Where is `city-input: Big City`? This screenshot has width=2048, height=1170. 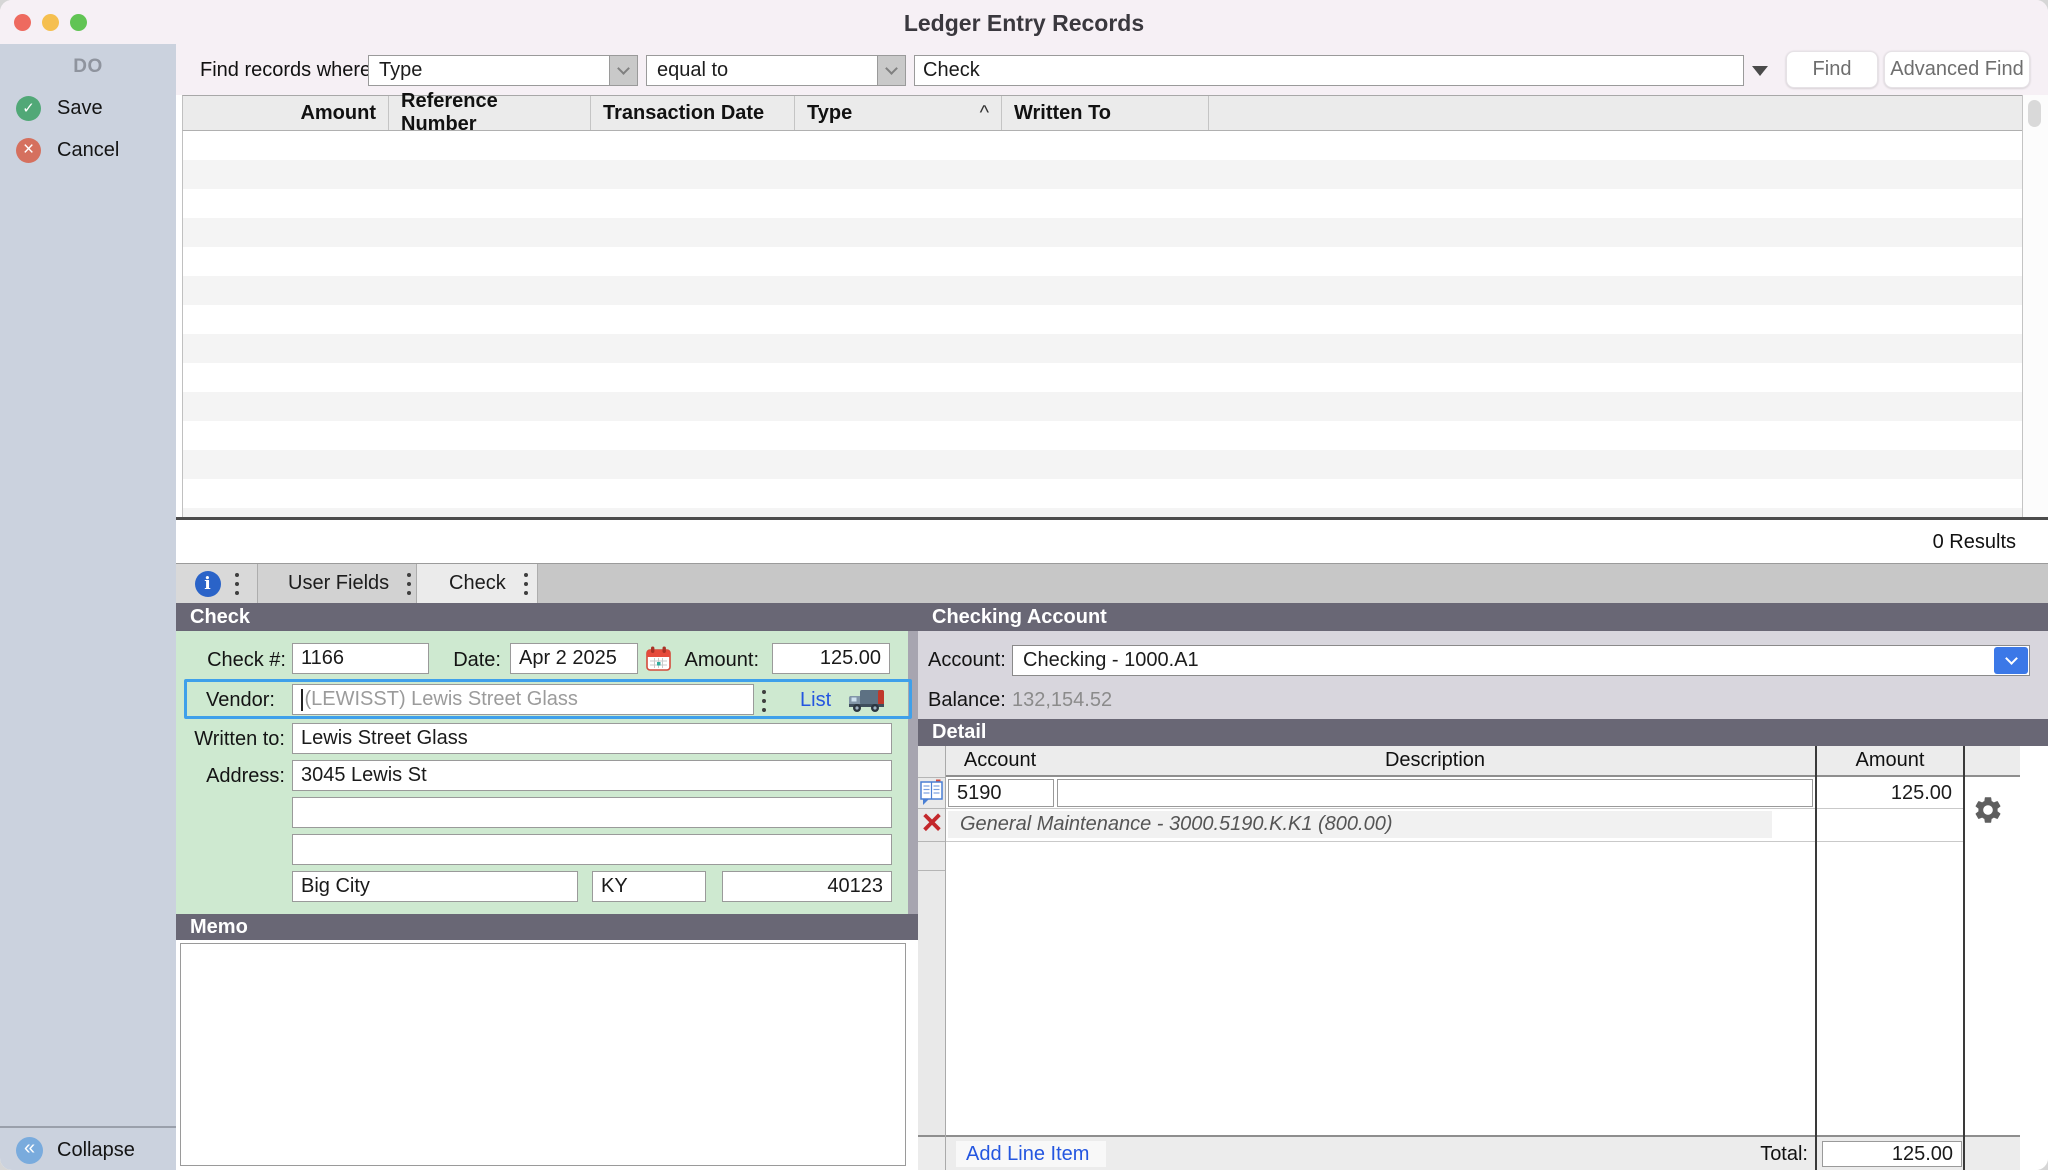
city-input: Big City is located at coordinates (435, 886).